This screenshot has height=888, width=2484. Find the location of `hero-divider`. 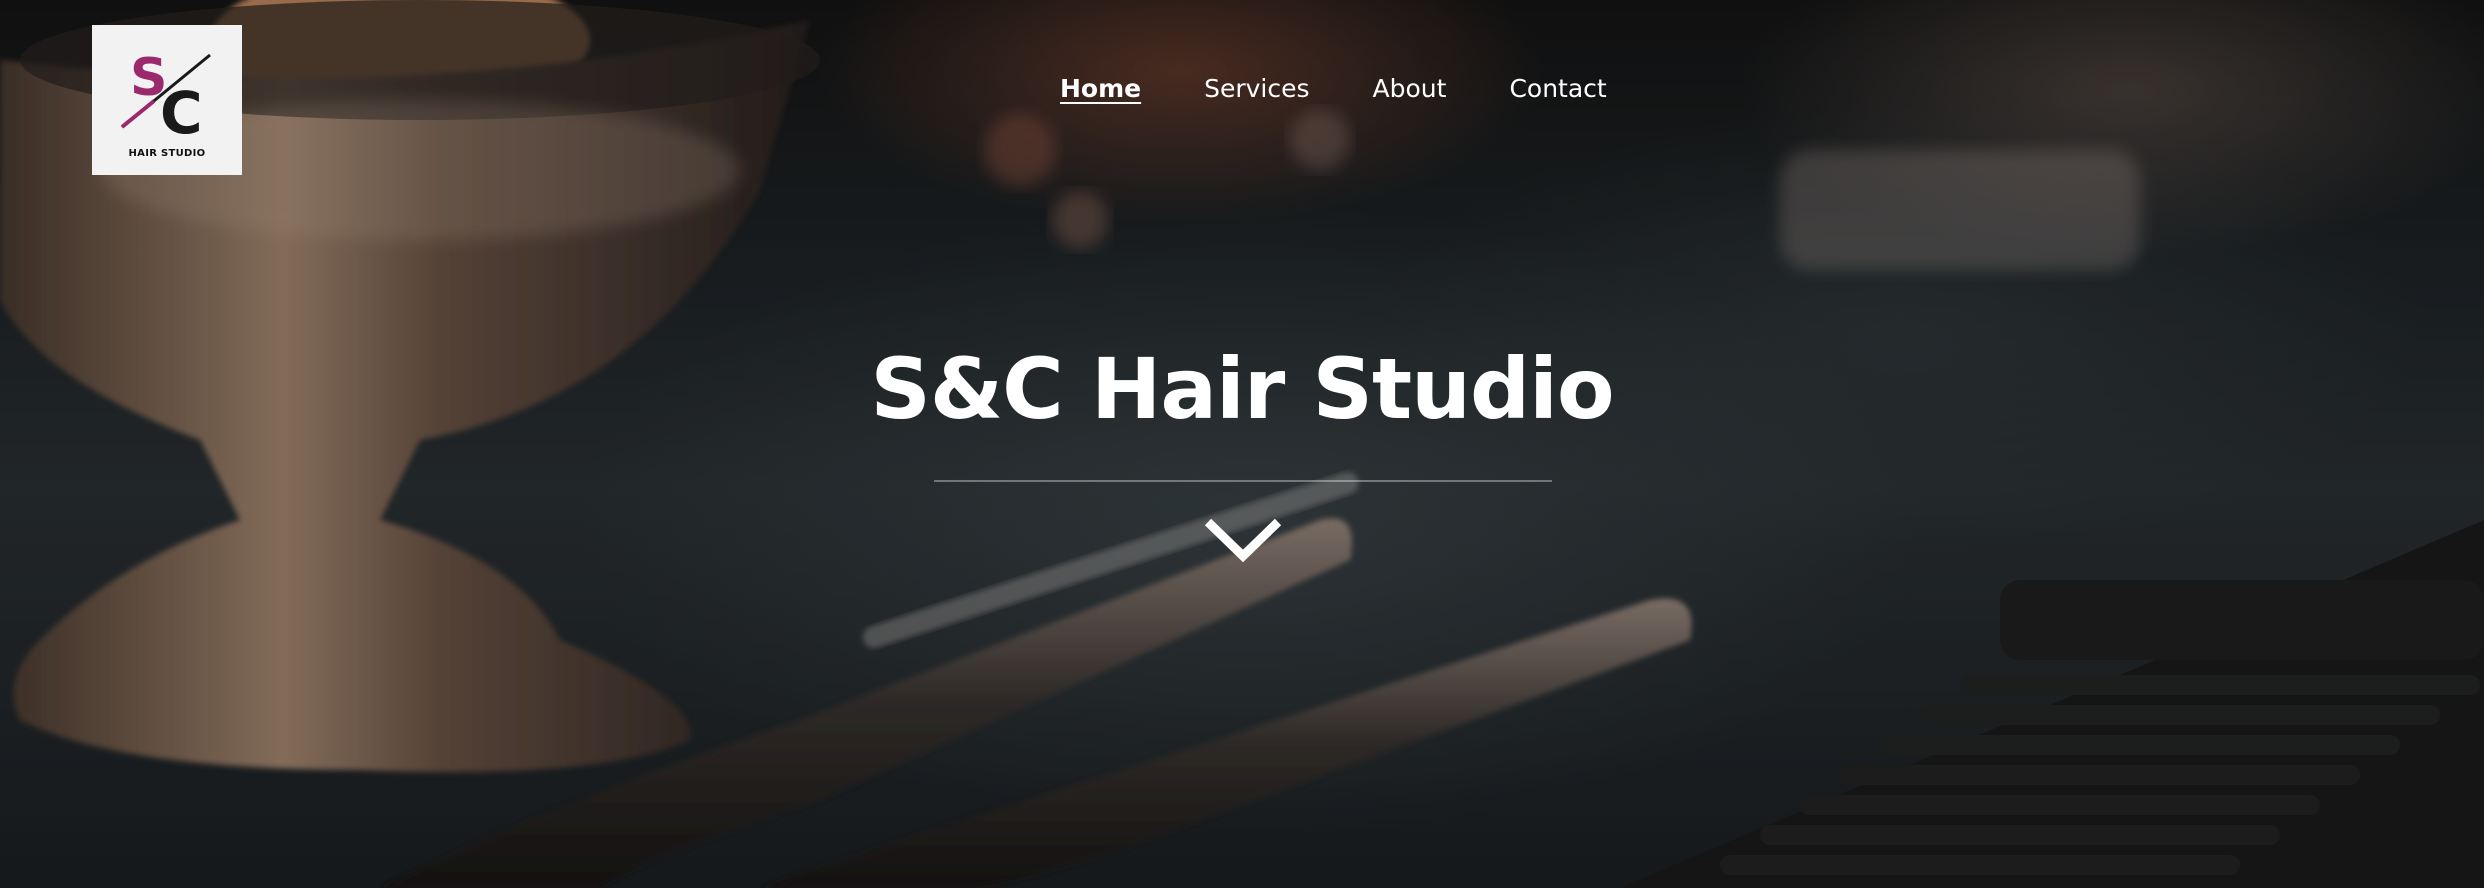

hero-divider is located at coordinates (1243, 481).